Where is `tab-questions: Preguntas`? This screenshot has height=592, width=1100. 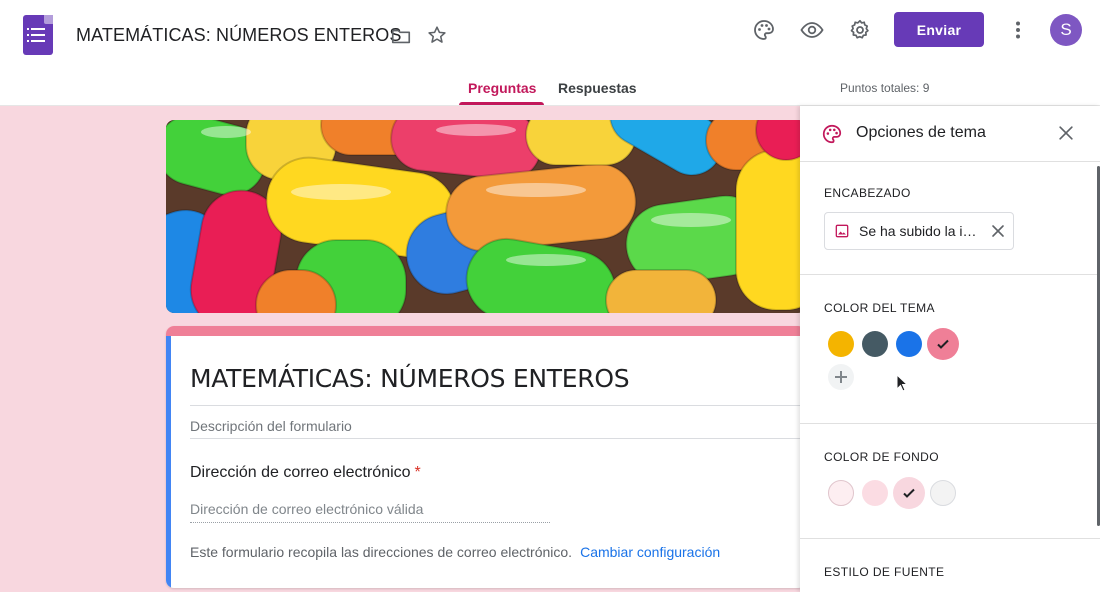 tab-questions: Preguntas is located at coordinates (502, 88).